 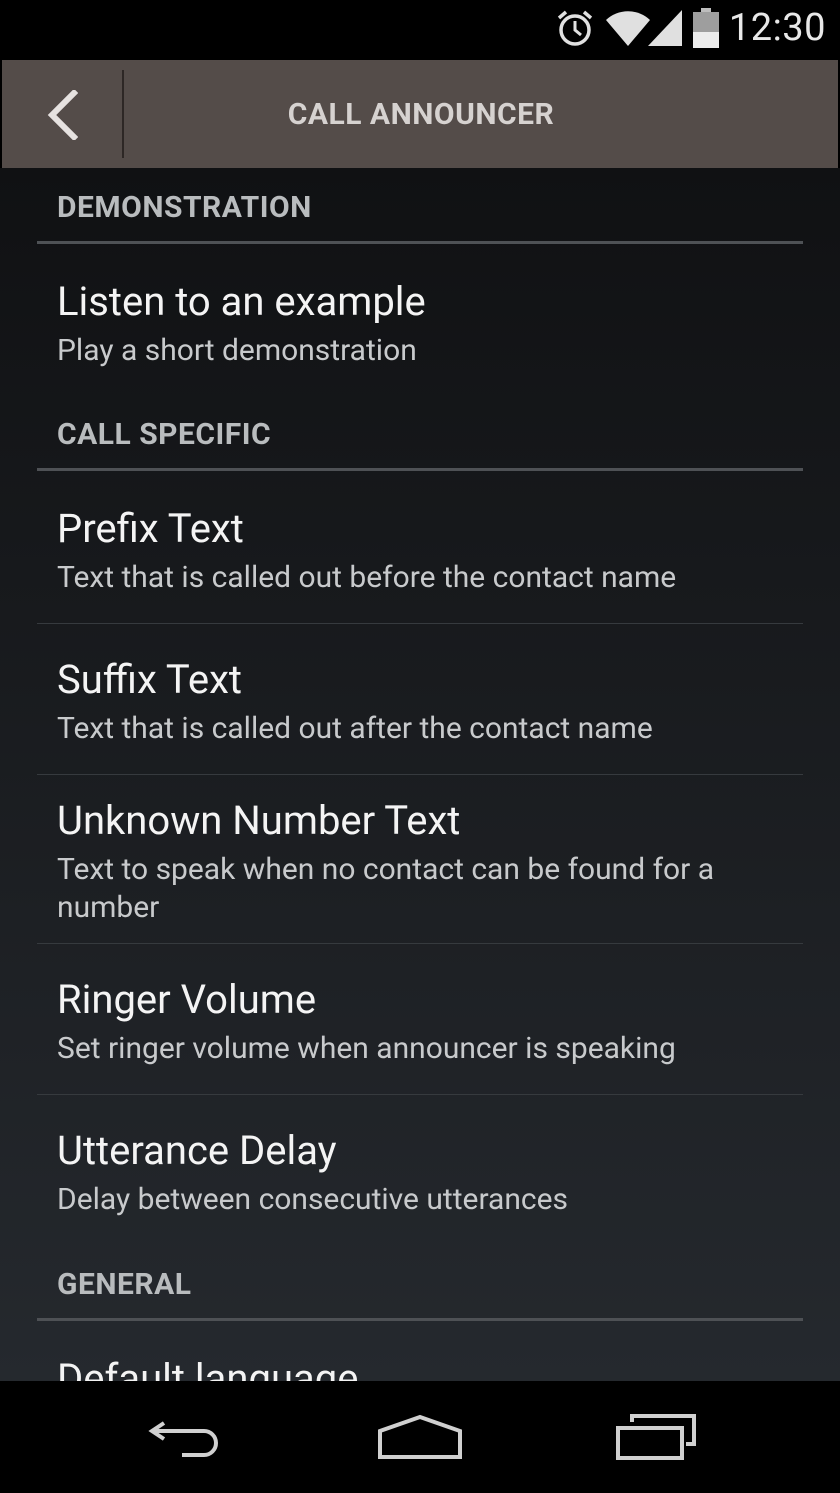 I want to click on chevron-left-icon, so click(x=62, y=115).